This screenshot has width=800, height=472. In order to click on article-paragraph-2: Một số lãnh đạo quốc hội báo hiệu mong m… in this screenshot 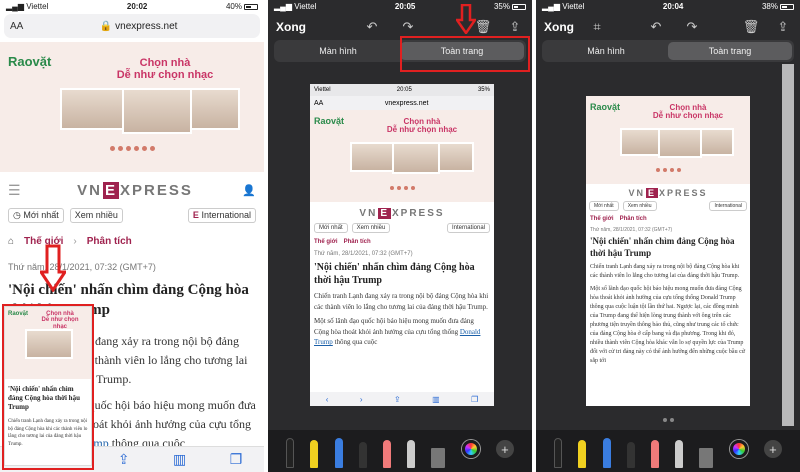, I will do `click(667, 325)`.